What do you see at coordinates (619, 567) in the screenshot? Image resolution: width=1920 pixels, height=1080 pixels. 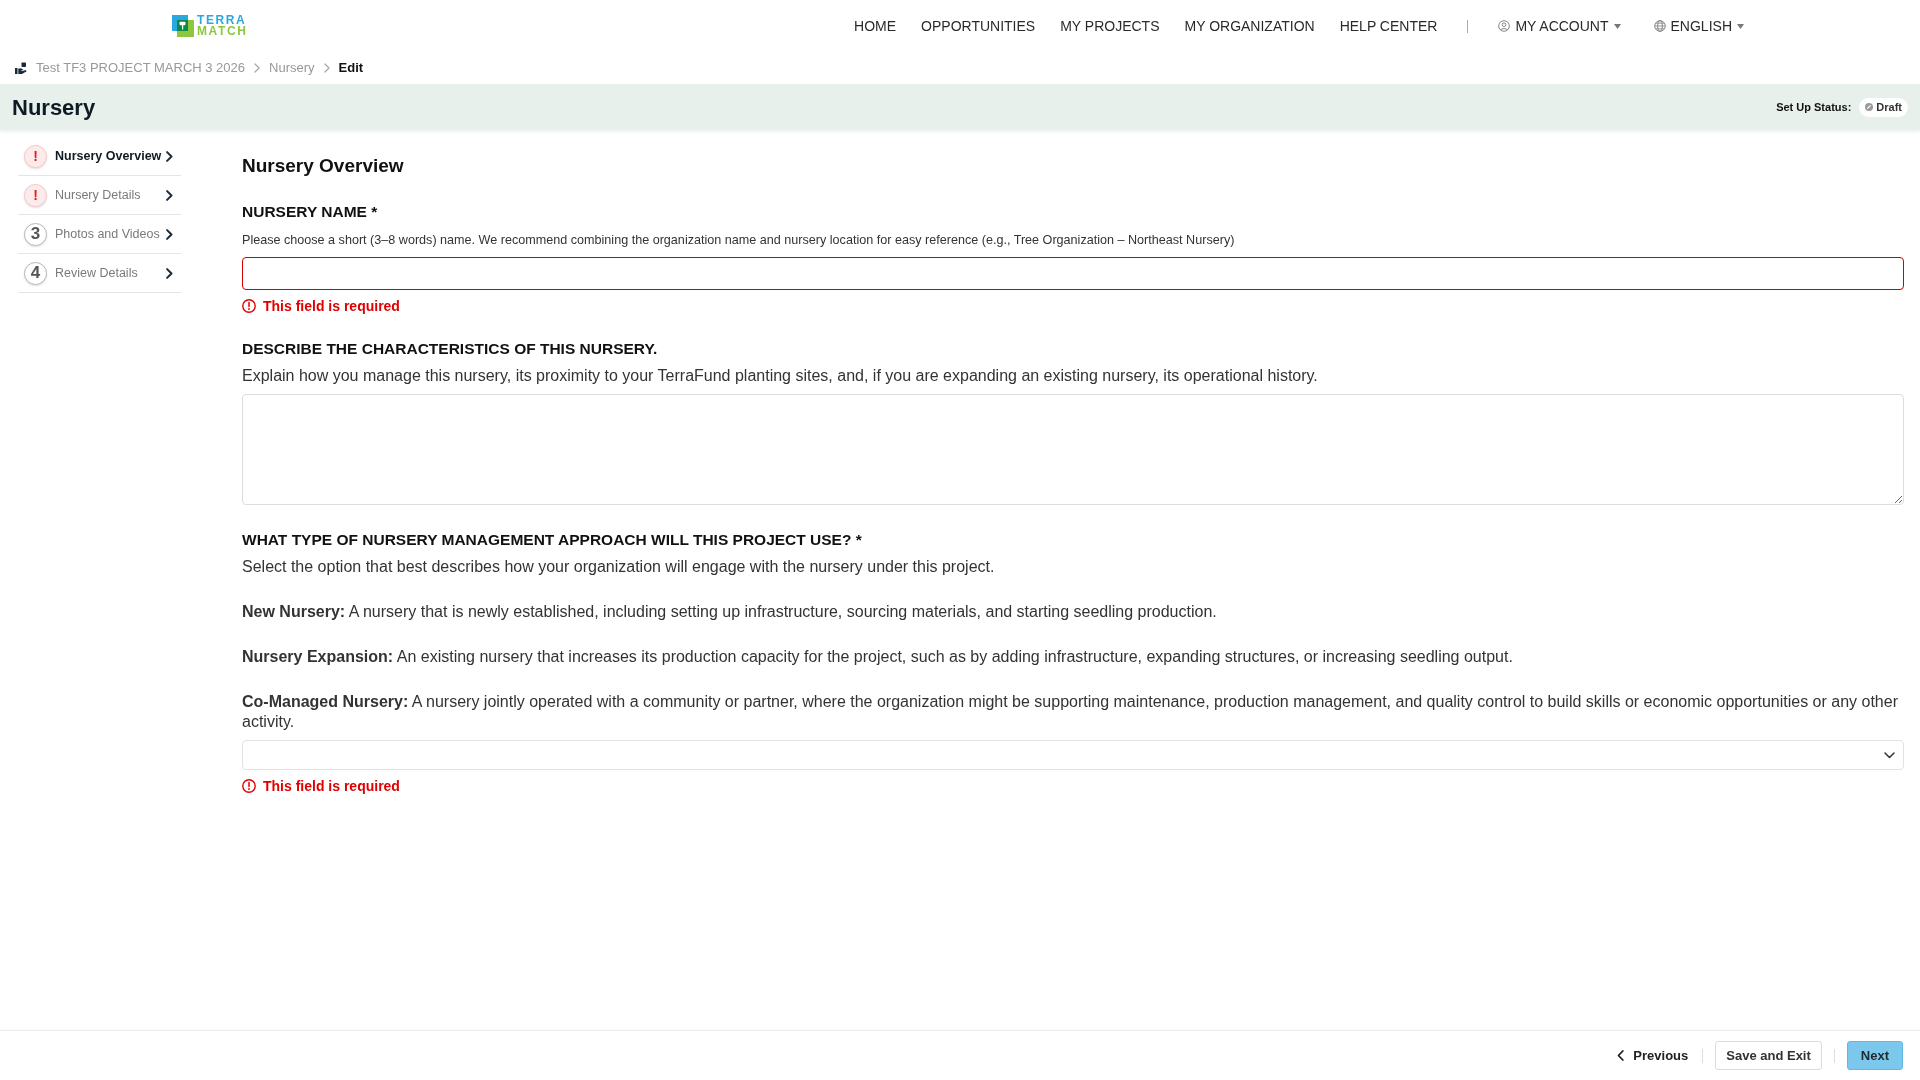 I see `field-description: Select the option that best describes how your organization will engage with the nursery under this project.` at bounding box center [619, 567].